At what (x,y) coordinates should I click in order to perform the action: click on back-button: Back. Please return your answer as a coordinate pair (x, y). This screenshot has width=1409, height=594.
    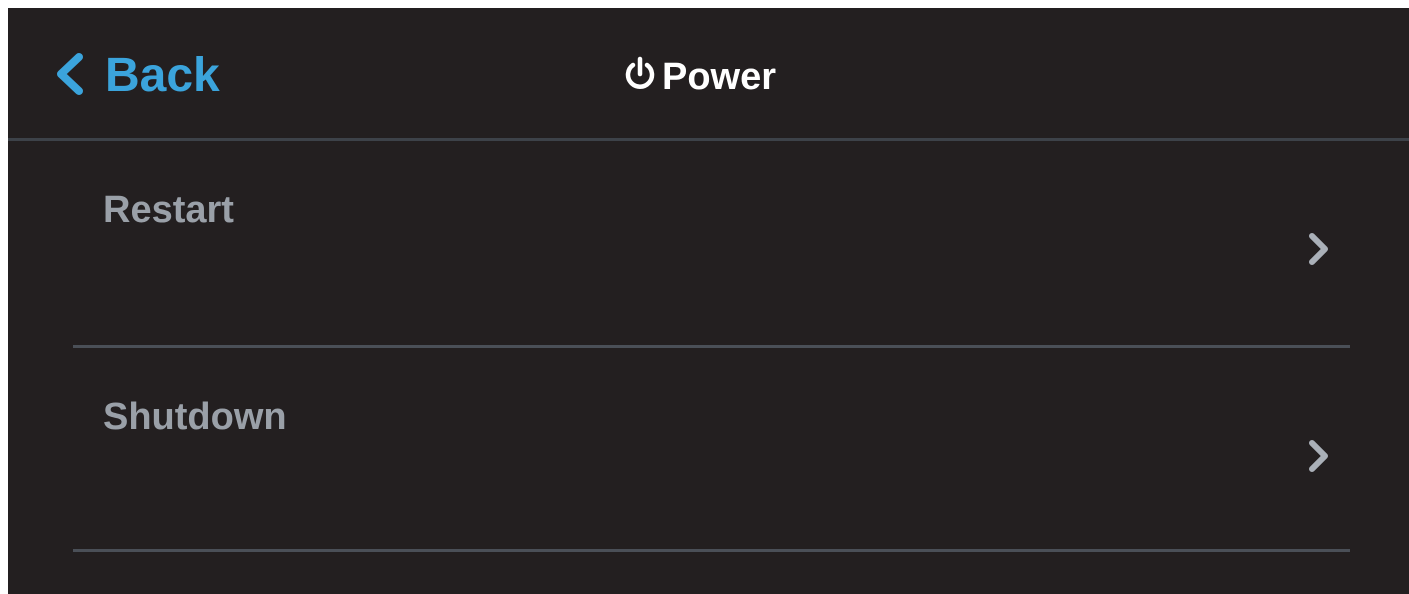
    Looking at the image, I should click on (136, 76).